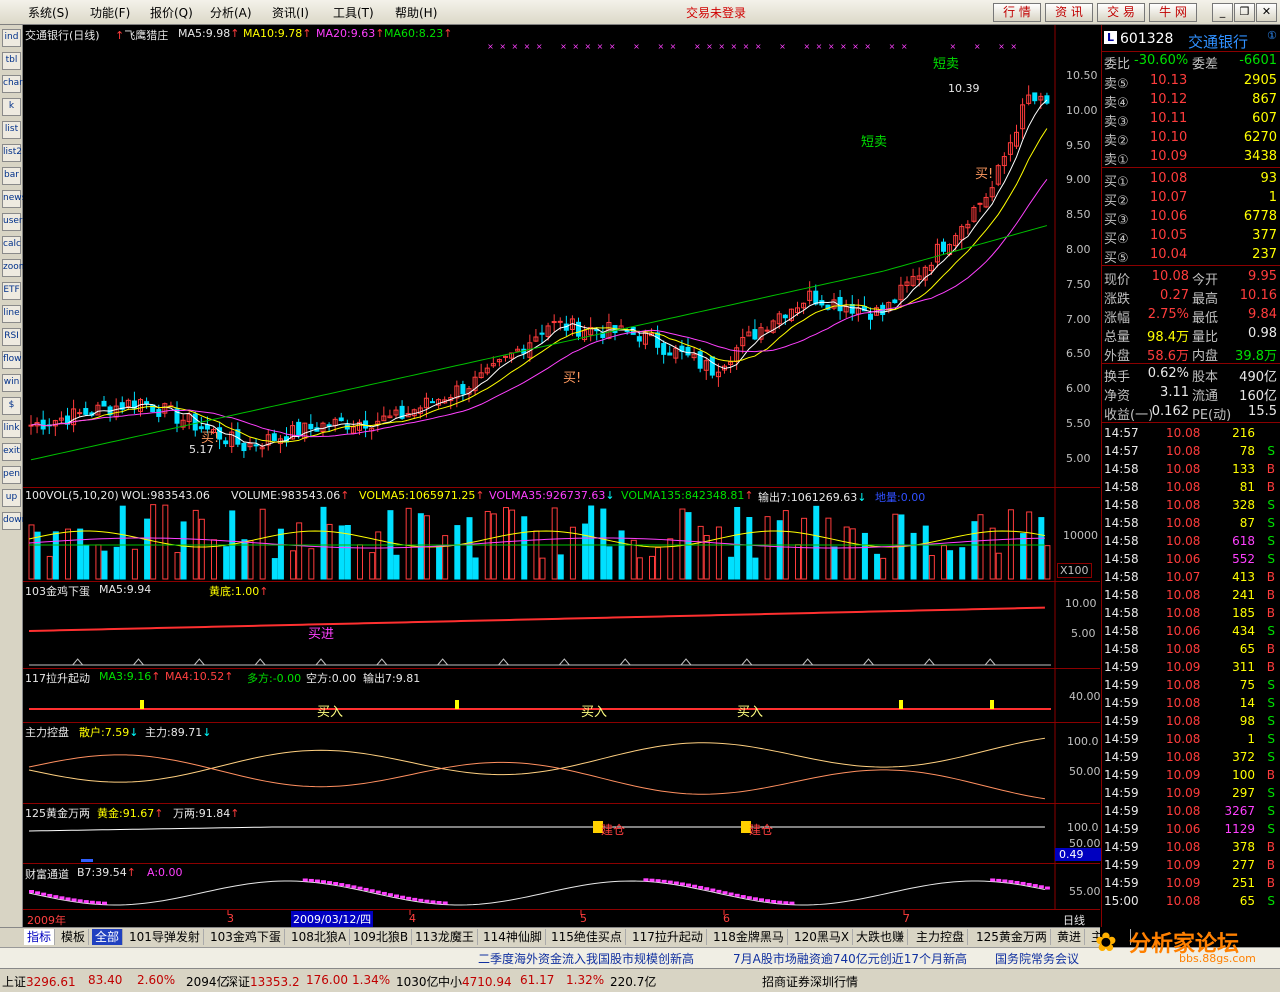 This screenshot has height=992, width=1280. What do you see at coordinates (246, 937) in the screenshot?
I see `tab-4: 103金鸡下蛋` at bounding box center [246, 937].